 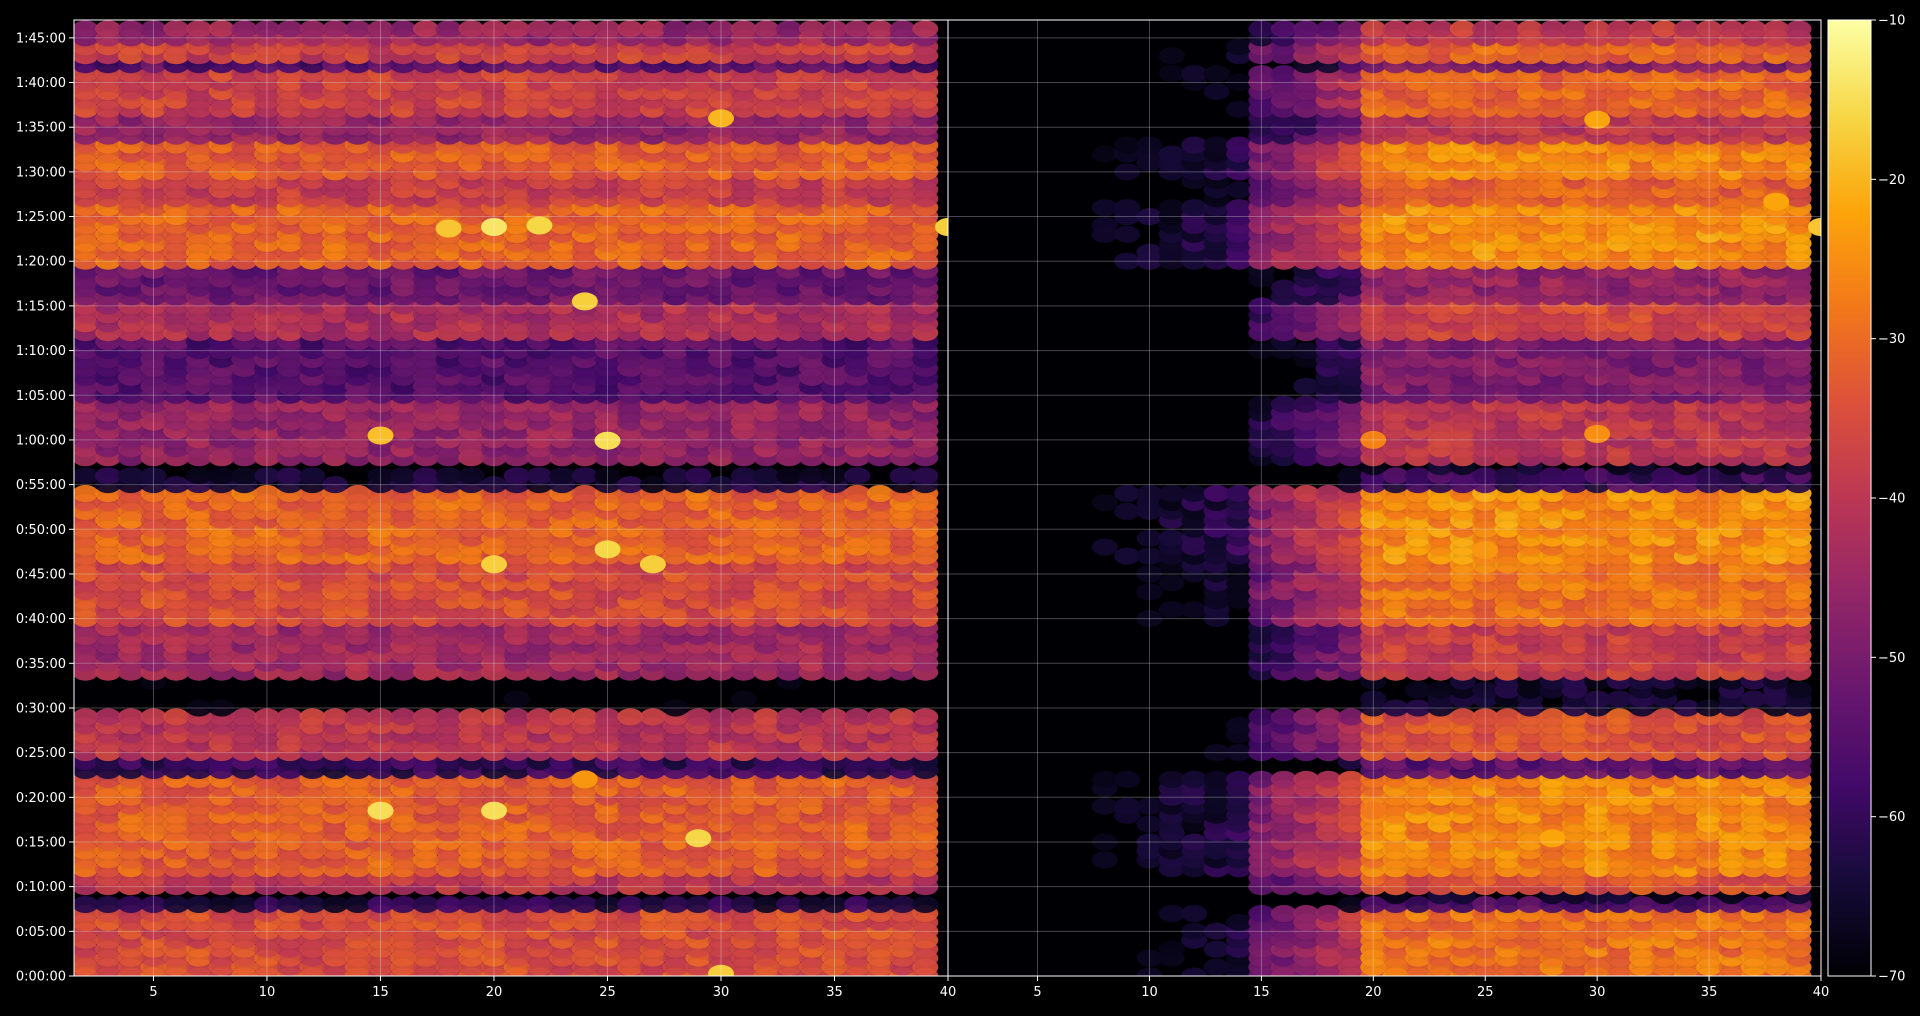 I want to click on y-tick-label: 1:40:00, so click(x=41, y=83).